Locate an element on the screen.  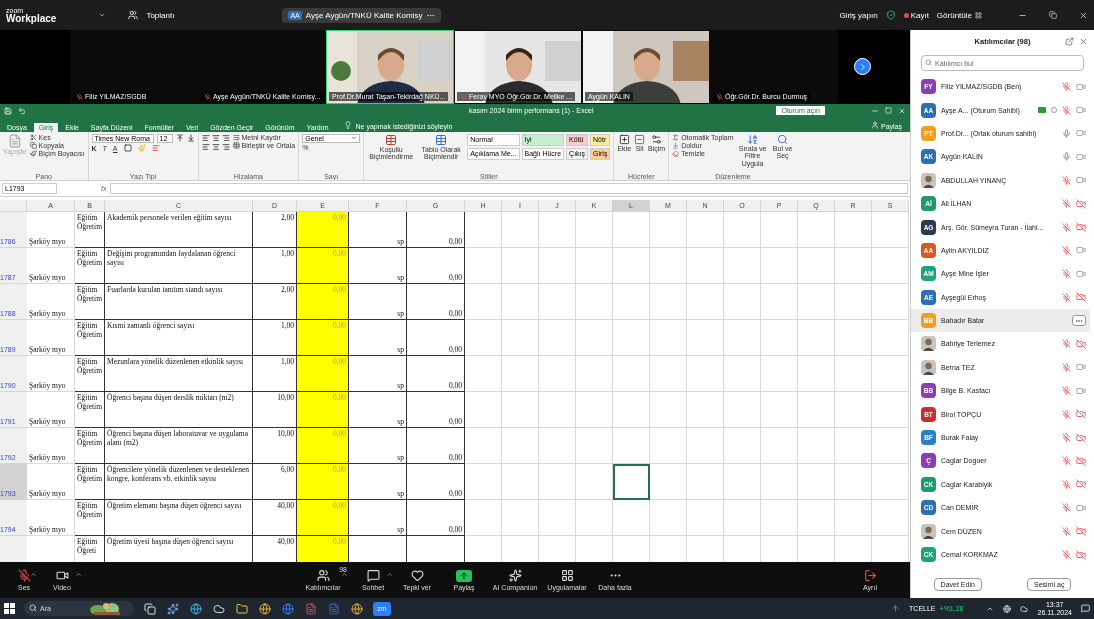
next-page-button is located at coordinates (862, 66).